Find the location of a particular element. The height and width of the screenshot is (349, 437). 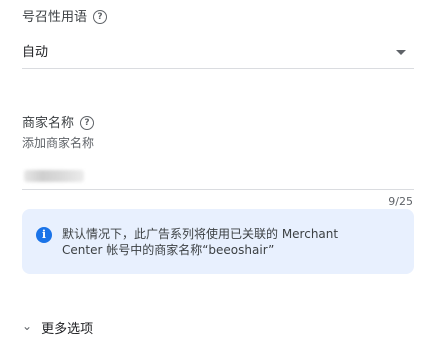

business-name-placeholder: 添加商家名称 is located at coordinates (58, 143).